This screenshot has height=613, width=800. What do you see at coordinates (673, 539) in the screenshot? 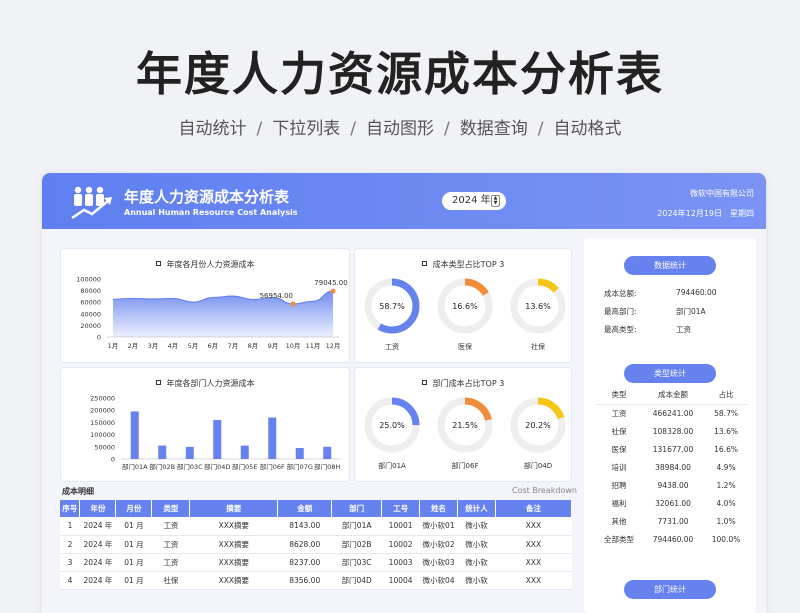
I see `table-cell: 794460.00` at bounding box center [673, 539].